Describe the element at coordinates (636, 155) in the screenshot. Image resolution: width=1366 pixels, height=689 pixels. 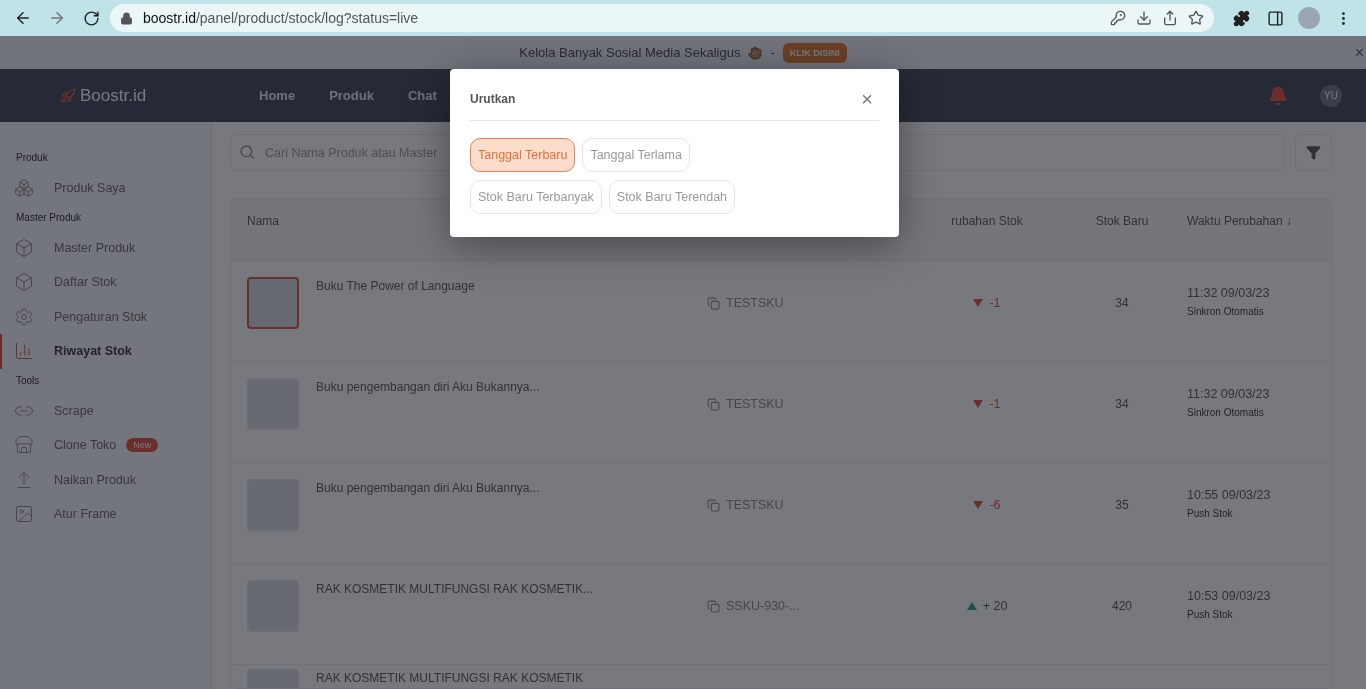
I see `sort-option: Tanggal Terlama` at that location.